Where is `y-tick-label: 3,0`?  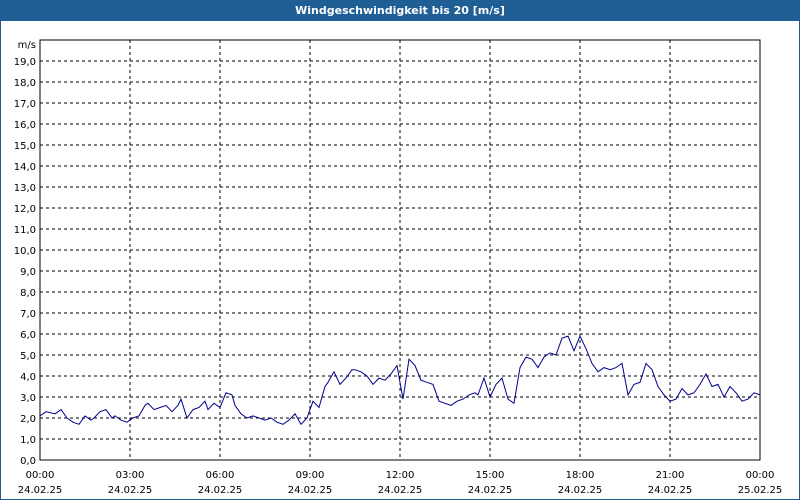
y-tick-label: 3,0 is located at coordinates (28, 398).